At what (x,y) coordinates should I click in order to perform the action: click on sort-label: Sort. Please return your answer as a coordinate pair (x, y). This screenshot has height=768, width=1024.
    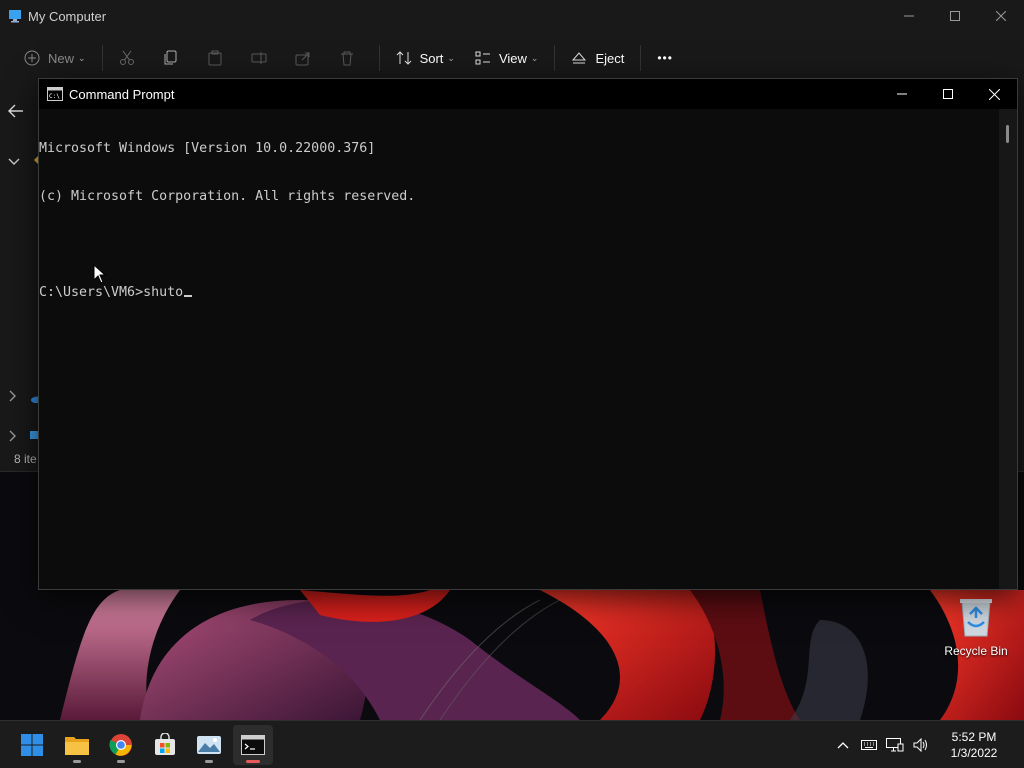
    Looking at the image, I should click on (431, 58).